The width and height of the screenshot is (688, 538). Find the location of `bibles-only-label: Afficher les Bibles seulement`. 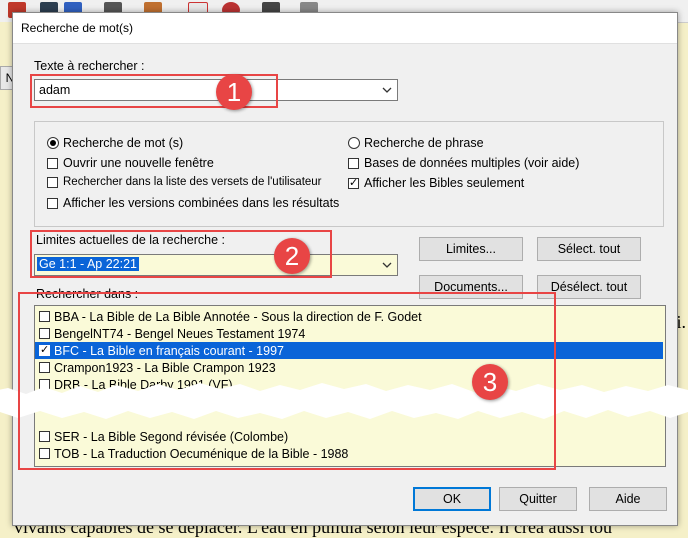

bibles-only-label: Afficher les Bibles seulement is located at coordinates (444, 183).